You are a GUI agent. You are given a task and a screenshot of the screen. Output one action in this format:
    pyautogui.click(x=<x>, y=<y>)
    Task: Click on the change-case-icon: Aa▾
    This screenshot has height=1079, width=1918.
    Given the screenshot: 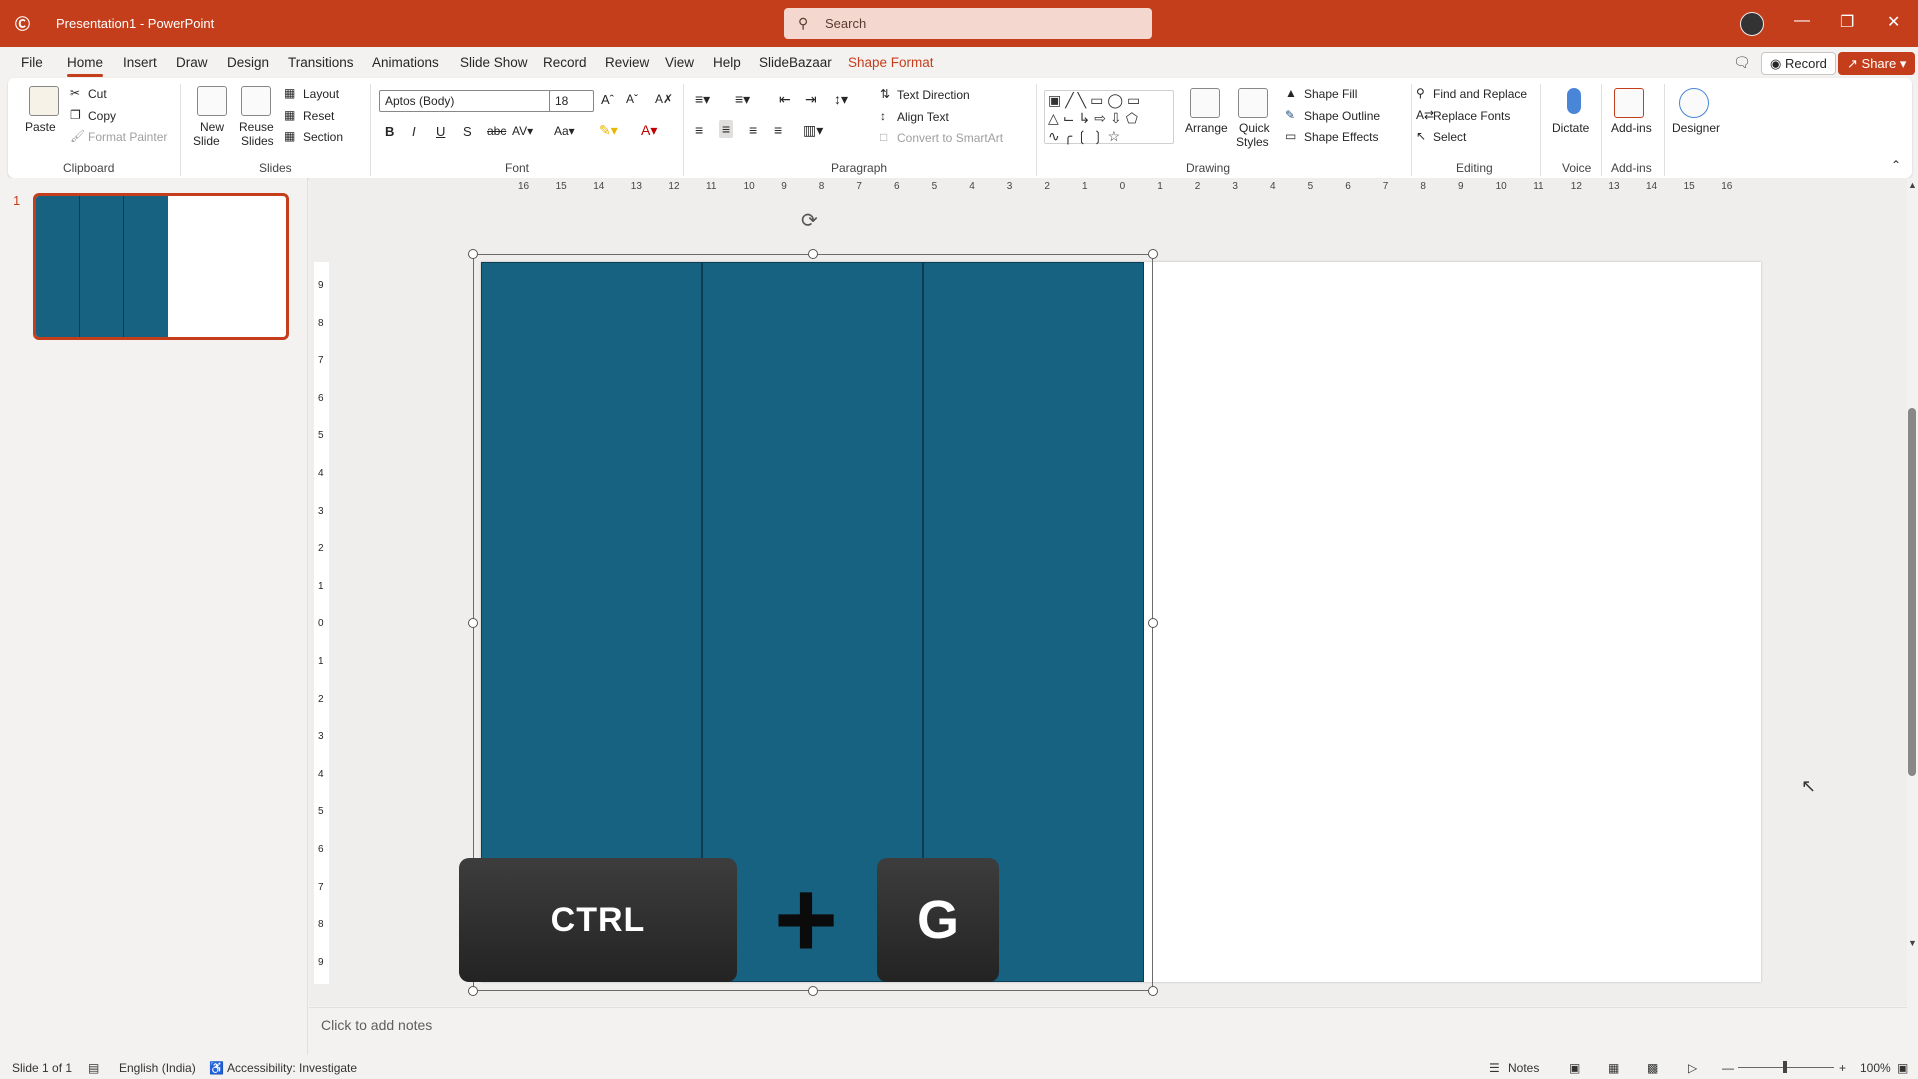 What is the action you would take?
    pyautogui.click(x=564, y=131)
    